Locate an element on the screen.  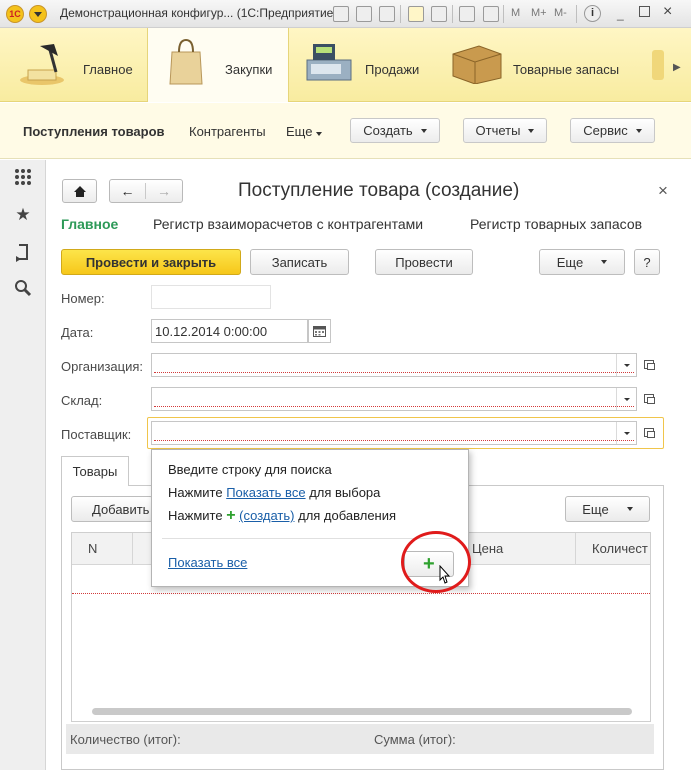
tab-stock-register: Регистр товарных запасов is located at coordinates (556, 224).